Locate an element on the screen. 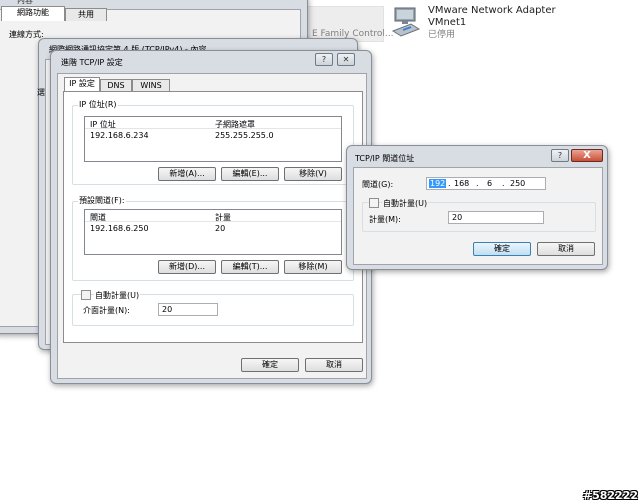 The width and height of the screenshot is (640, 503). interface-metric-field: 20 is located at coordinates (188, 309).